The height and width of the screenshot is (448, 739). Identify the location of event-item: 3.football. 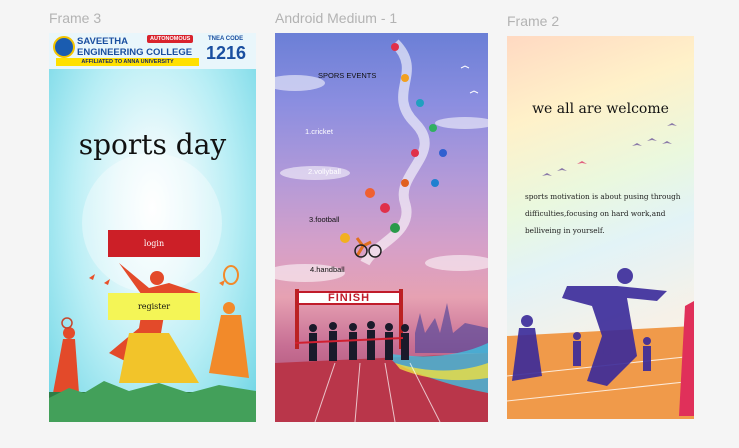
(324, 219).